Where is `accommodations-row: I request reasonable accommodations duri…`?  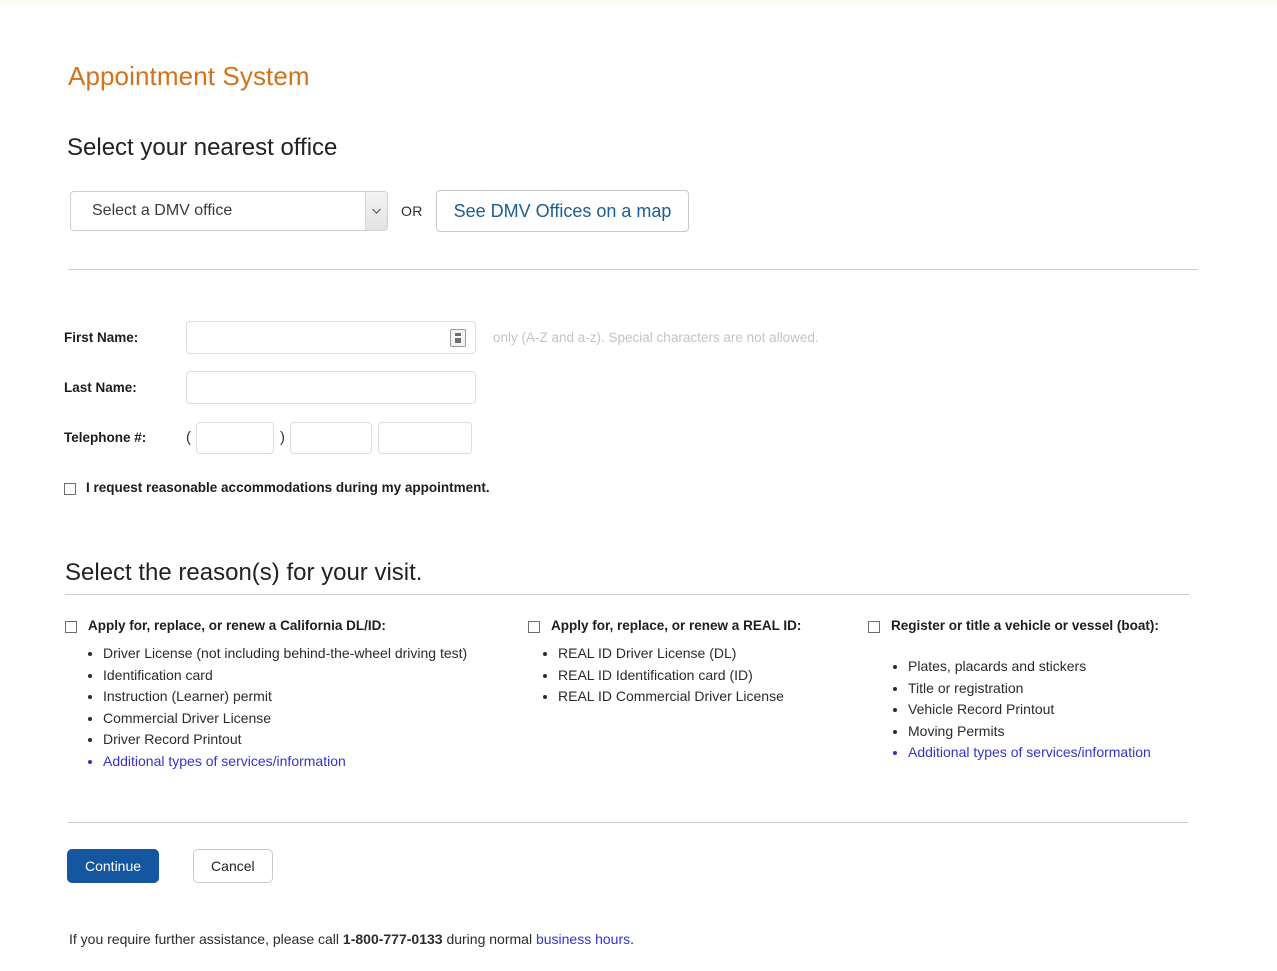 accommodations-row: I request reasonable accommodations duri… is located at coordinates (277, 487).